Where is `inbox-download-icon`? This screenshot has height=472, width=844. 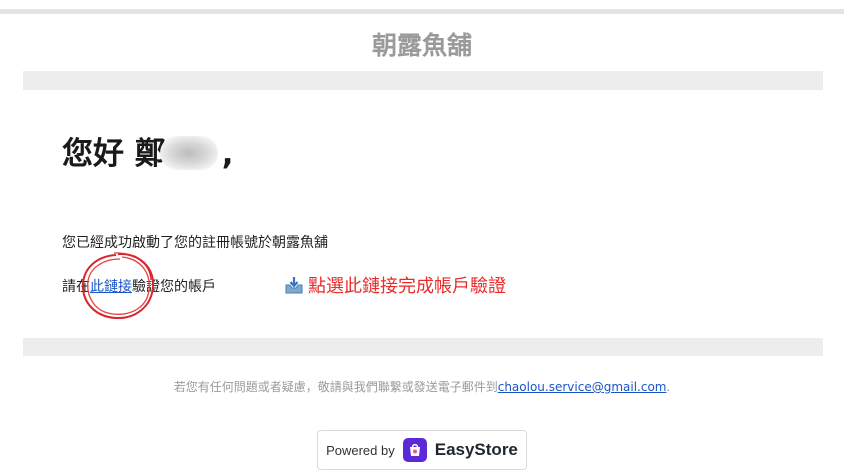 inbox-download-icon is located at coordinates (294, 285).